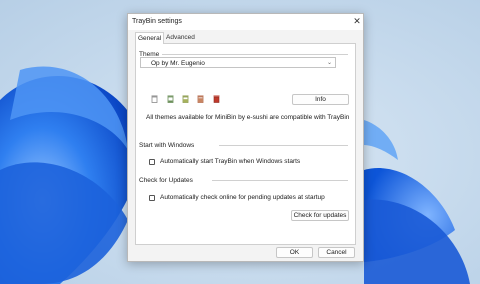 The height and width of the screenshot is (284, 480). I want to click on trash-half-icon, so click(185, 99).